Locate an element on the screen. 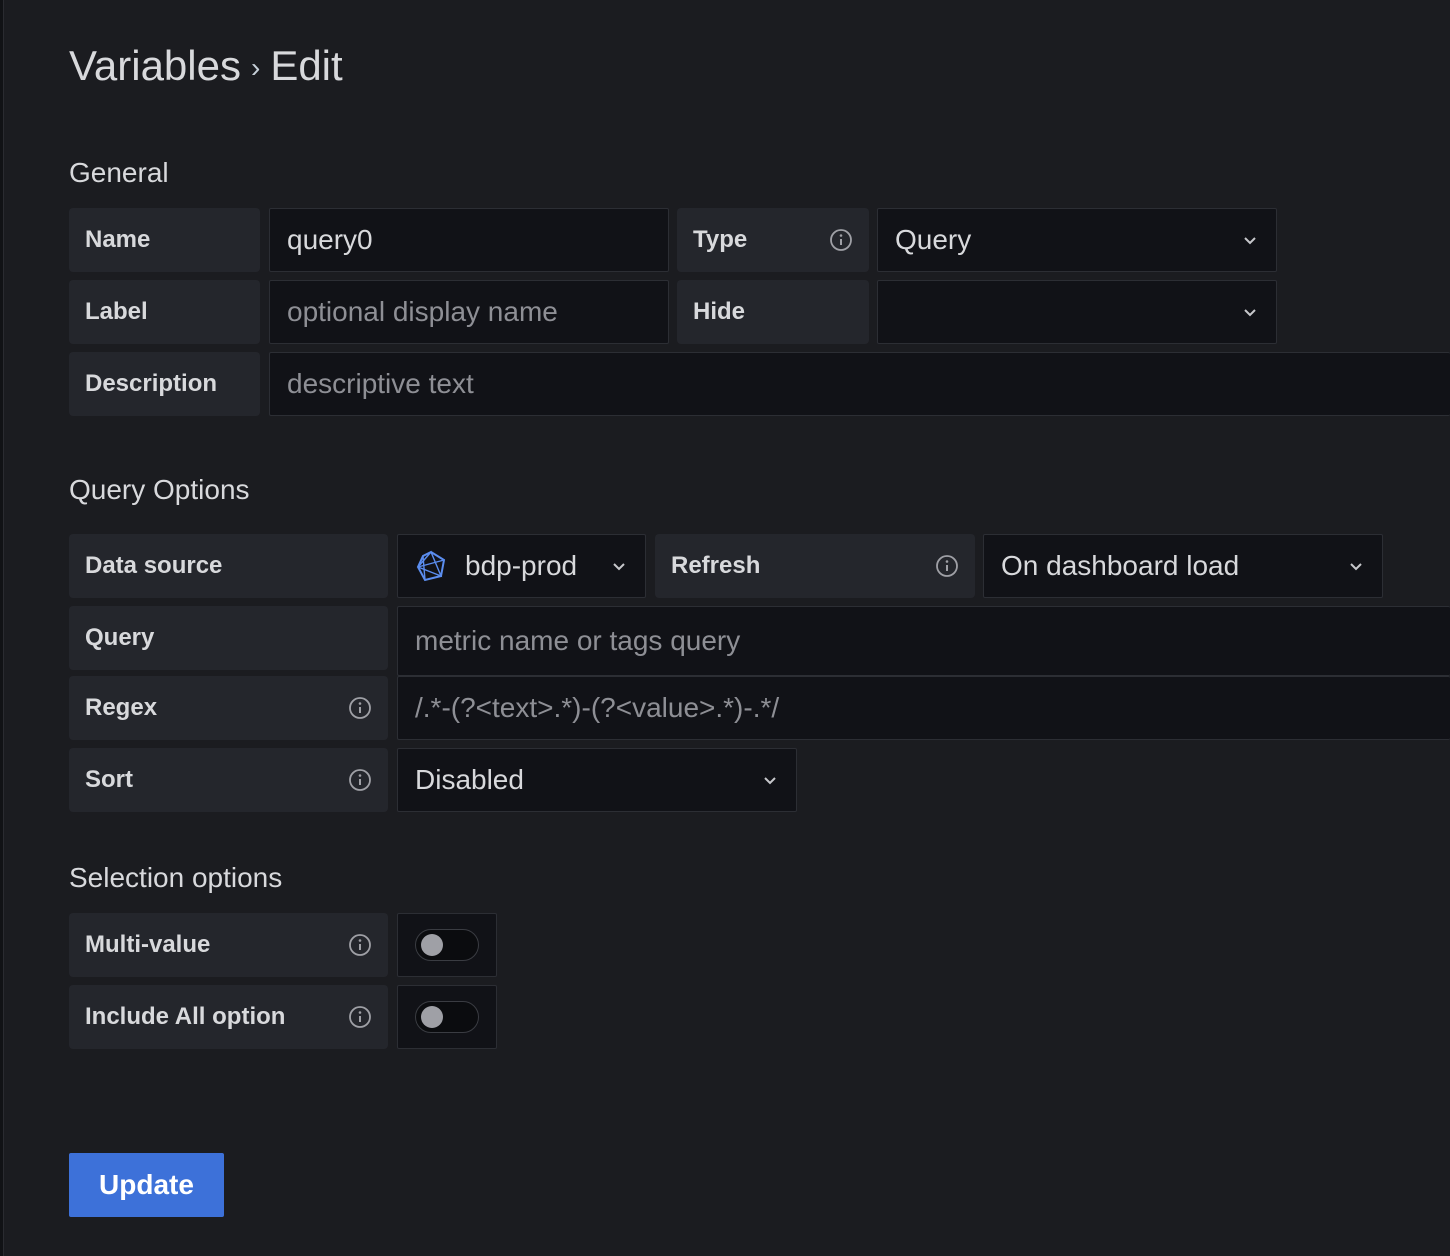 This screenshot has height=1256, width=1450. include-all-switch-container is located at coordinates (447, 1017).